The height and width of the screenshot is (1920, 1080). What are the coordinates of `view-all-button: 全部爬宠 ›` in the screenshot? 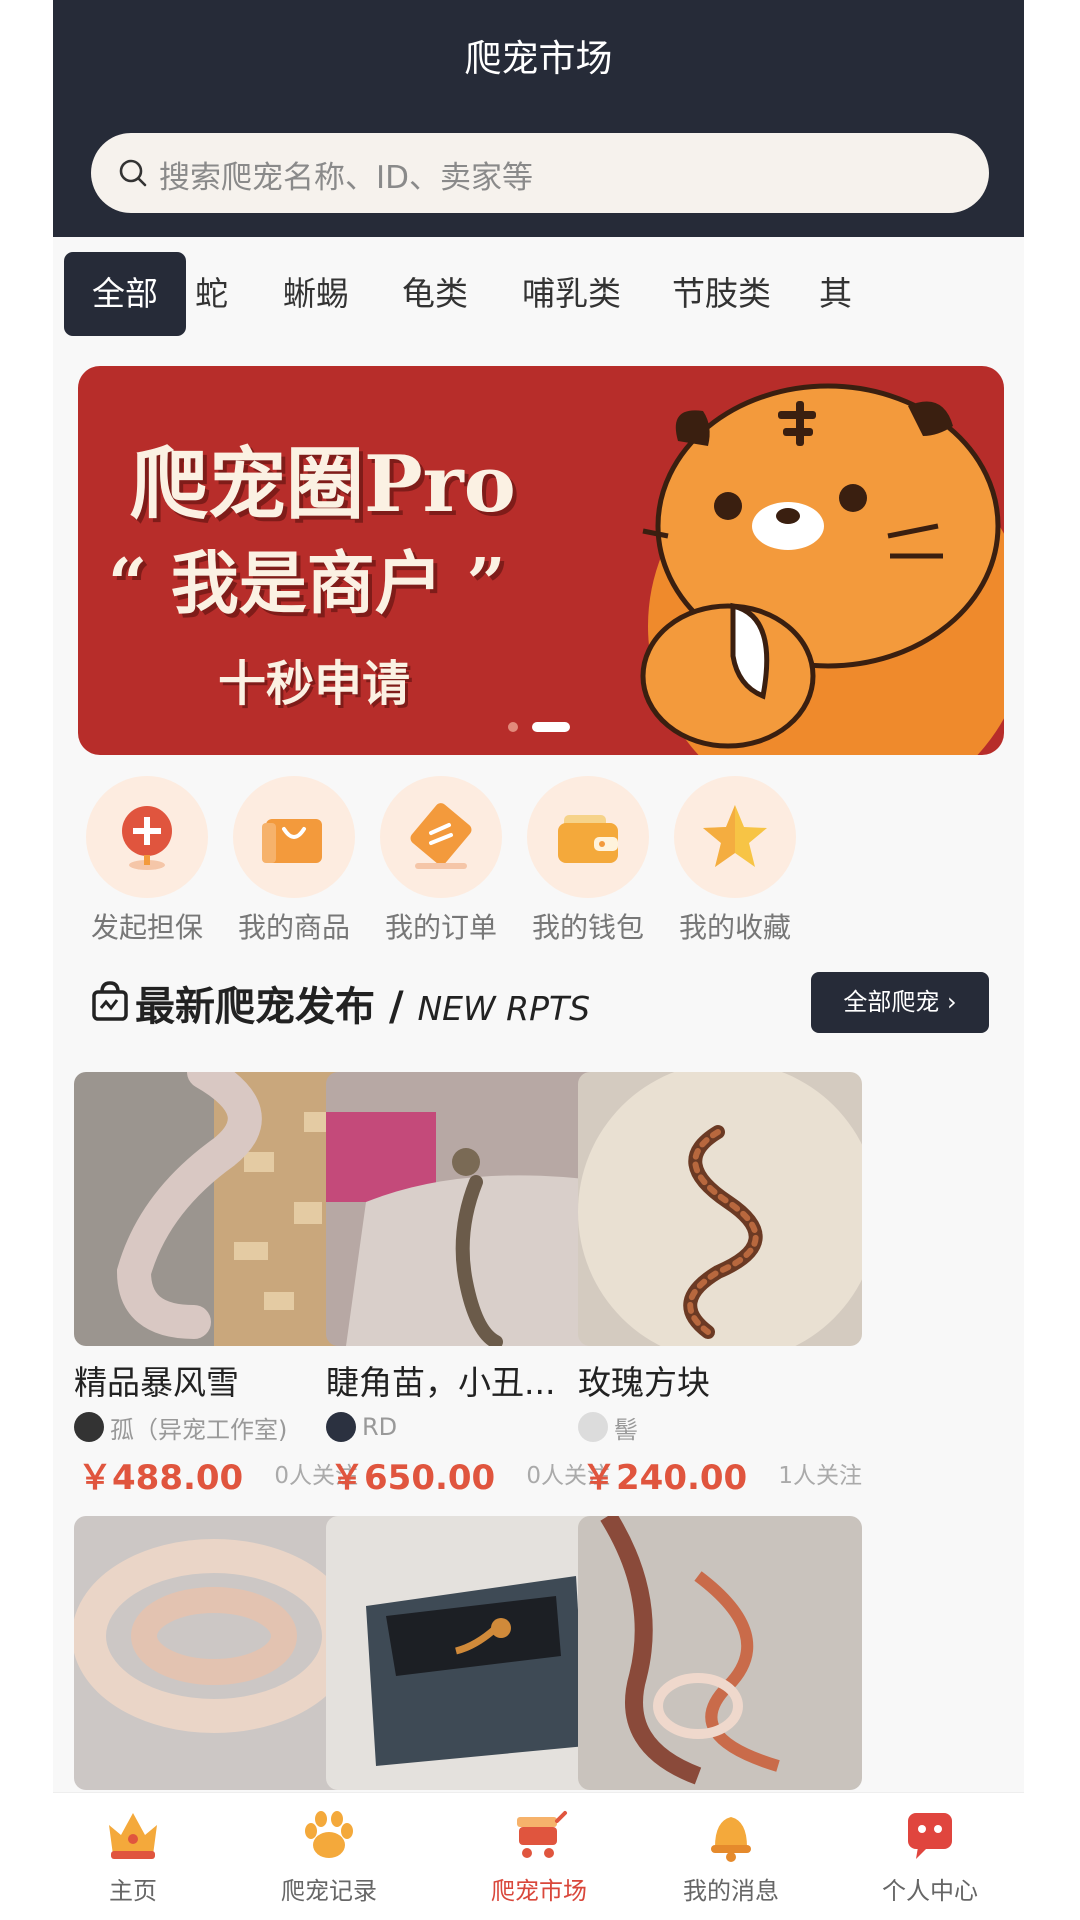 It's located at (900, 1002).